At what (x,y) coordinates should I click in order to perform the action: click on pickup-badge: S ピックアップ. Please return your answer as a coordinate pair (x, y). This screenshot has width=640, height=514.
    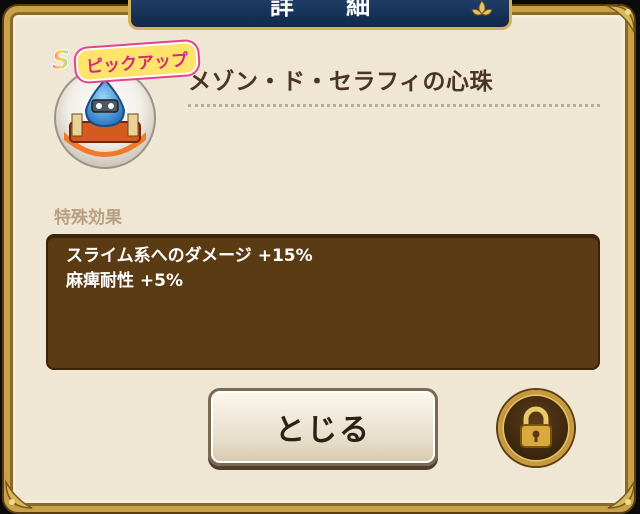
    Looking at the image, I should click on (124, 61).